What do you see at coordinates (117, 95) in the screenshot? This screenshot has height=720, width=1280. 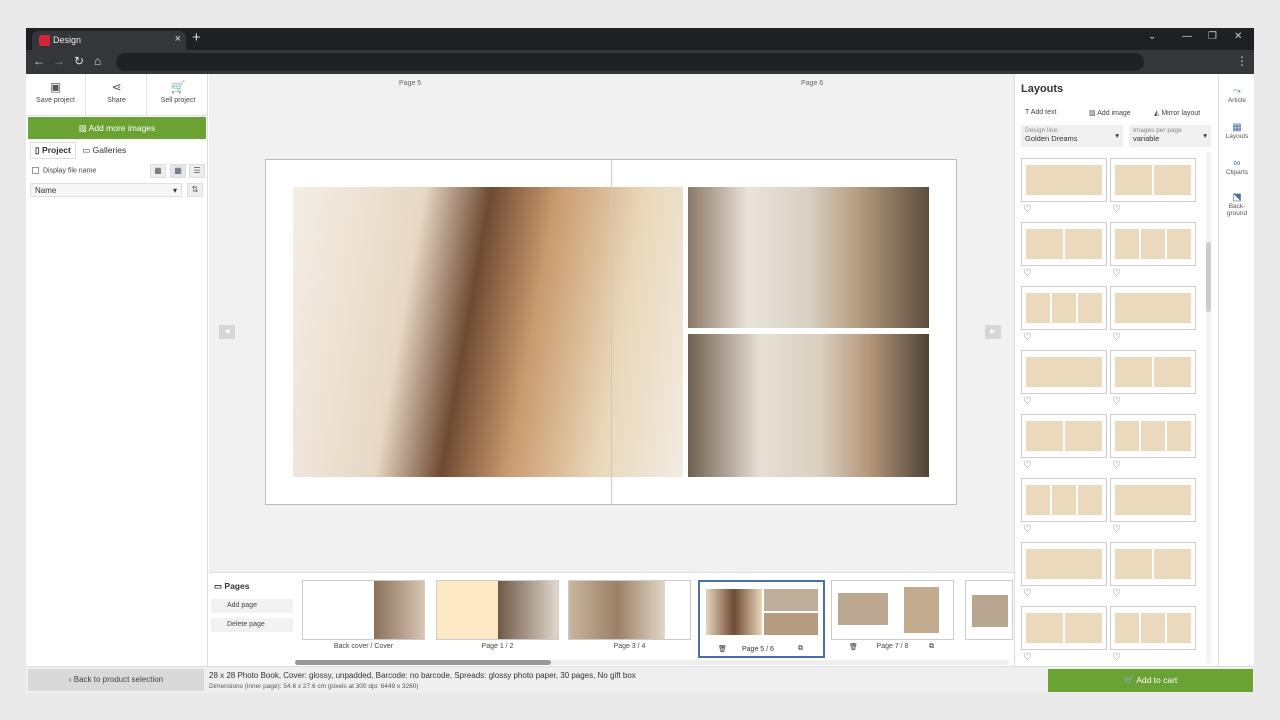 I see `share-button: ⋖ Share` at bounding box center [117, 95].